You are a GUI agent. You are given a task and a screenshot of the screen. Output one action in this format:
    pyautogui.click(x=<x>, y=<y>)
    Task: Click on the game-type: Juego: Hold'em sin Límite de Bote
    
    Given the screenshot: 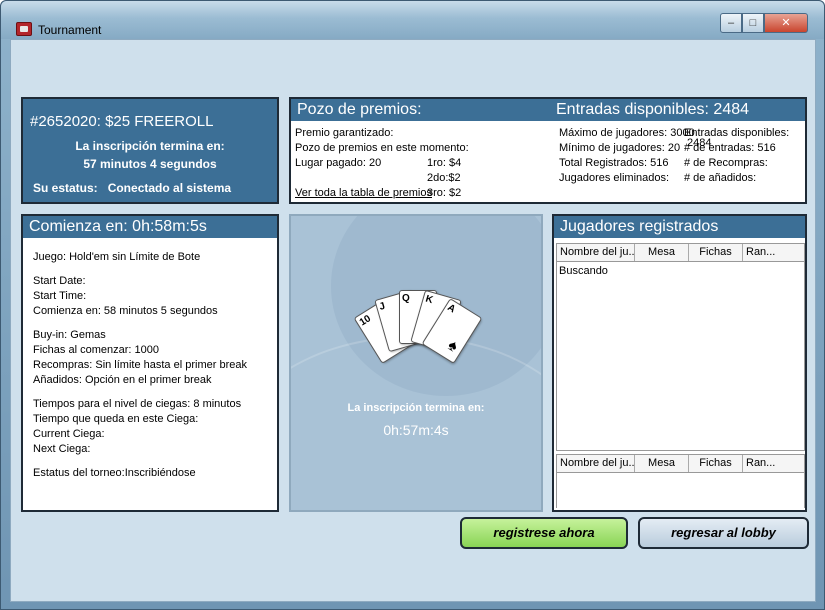 What is the action you would take?
    pyautogui.click(x=117, y=257)
    